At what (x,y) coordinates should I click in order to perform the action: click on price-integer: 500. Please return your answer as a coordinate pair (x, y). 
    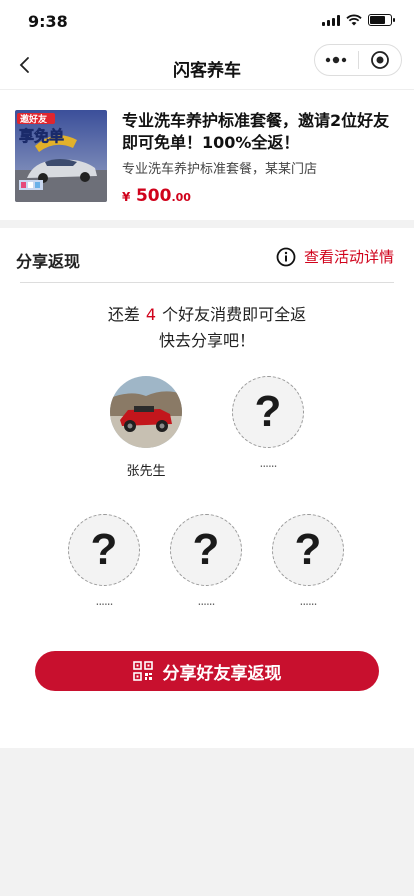
    Looking at the image, I should click on (153, 196).